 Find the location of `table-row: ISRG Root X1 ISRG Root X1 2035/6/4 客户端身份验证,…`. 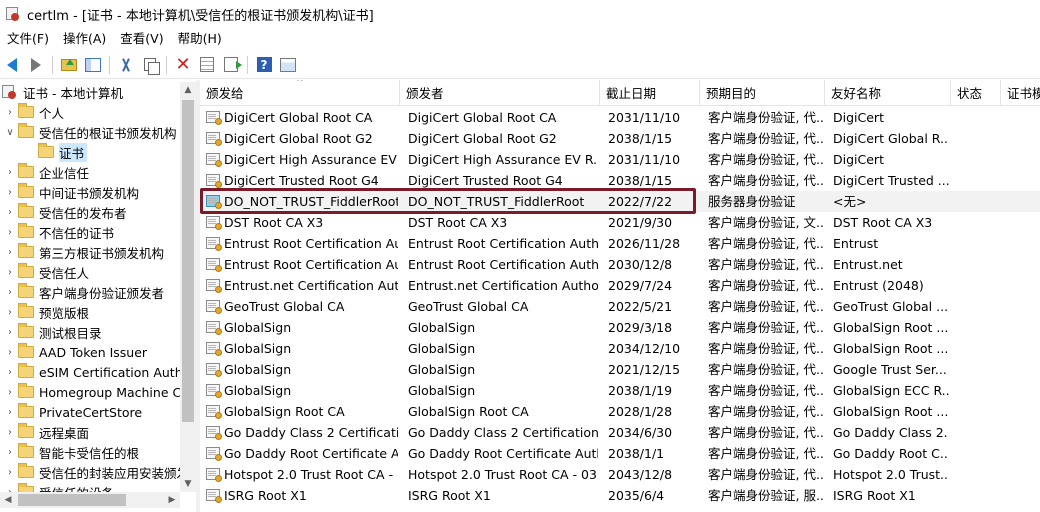

table-row: ISRG Root X1 ISRG Root X1 2035/6/4 客户端身份验证,… is located at coordinates (620, 495).